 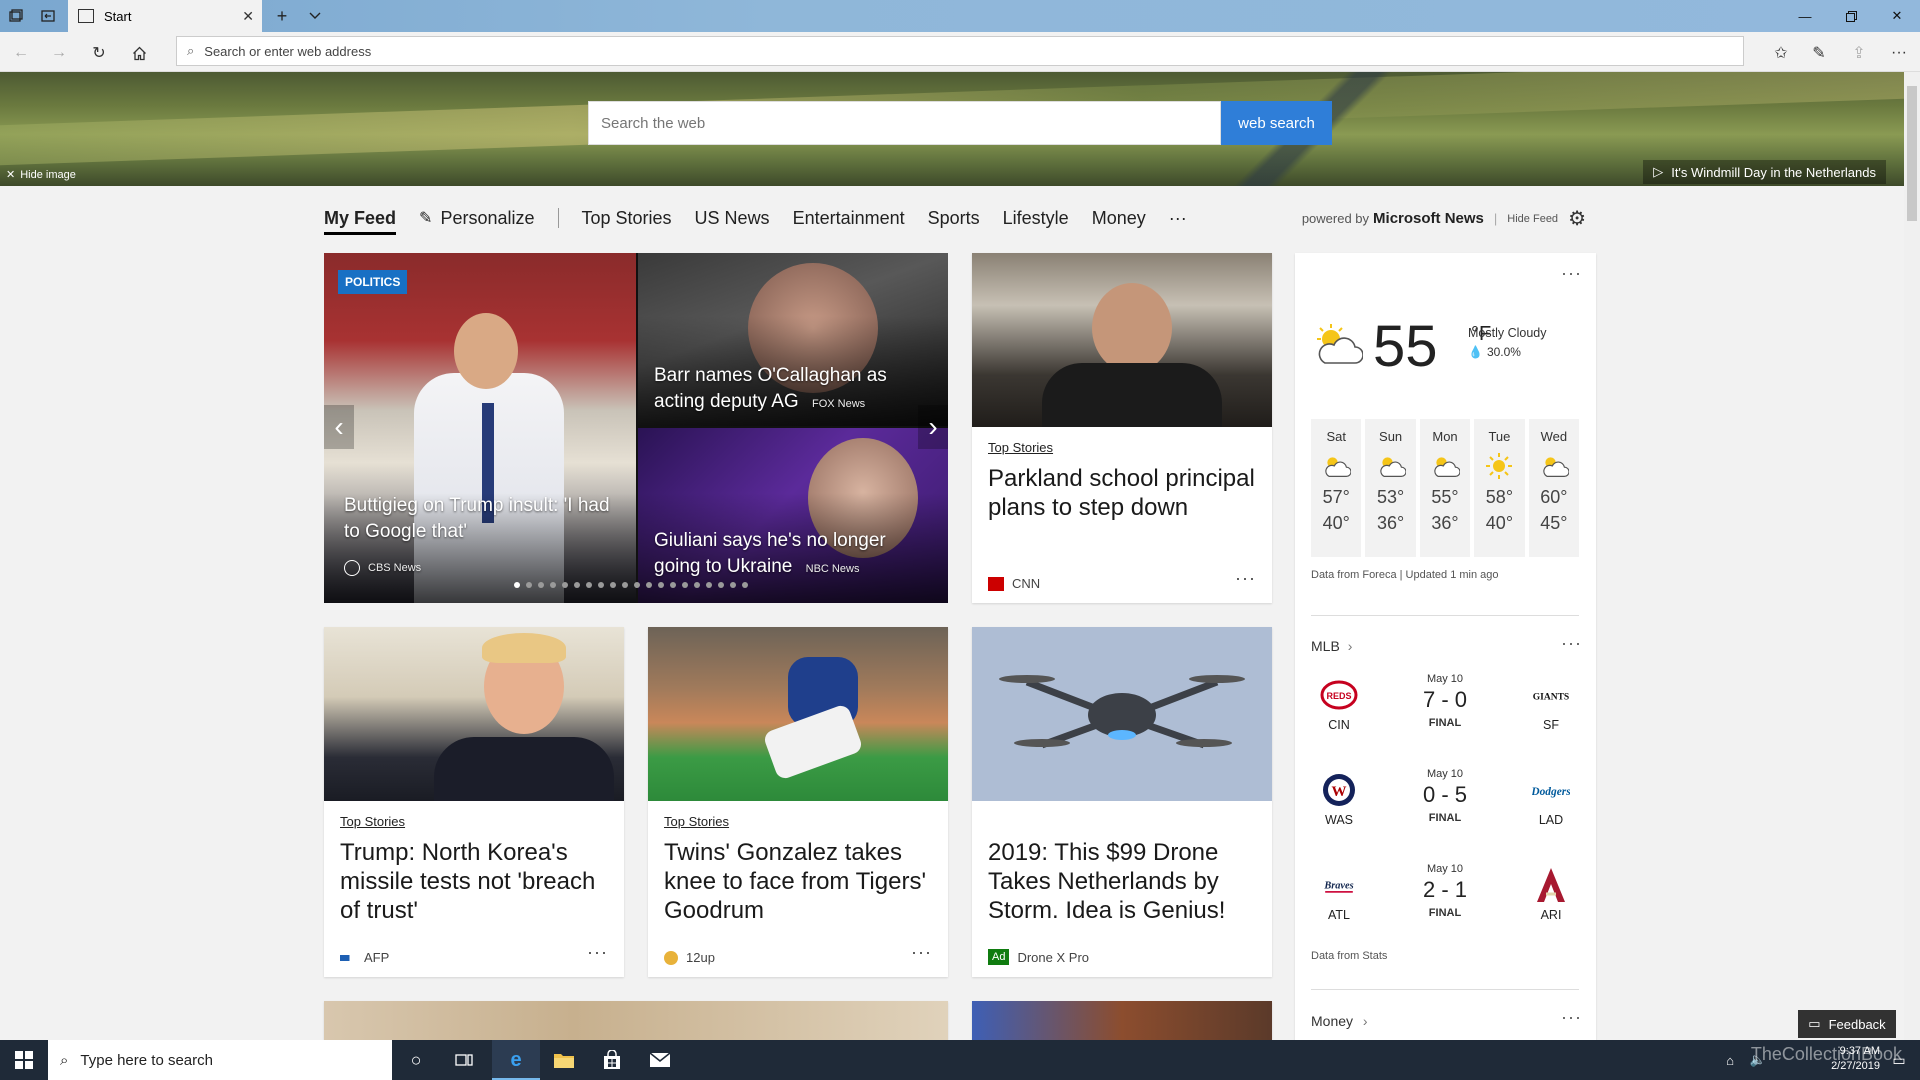 What do you see at coordinates (1781, 53) in the screenshot?
I see `favorites-icon: ✩` at bounding box center [1781, 53].